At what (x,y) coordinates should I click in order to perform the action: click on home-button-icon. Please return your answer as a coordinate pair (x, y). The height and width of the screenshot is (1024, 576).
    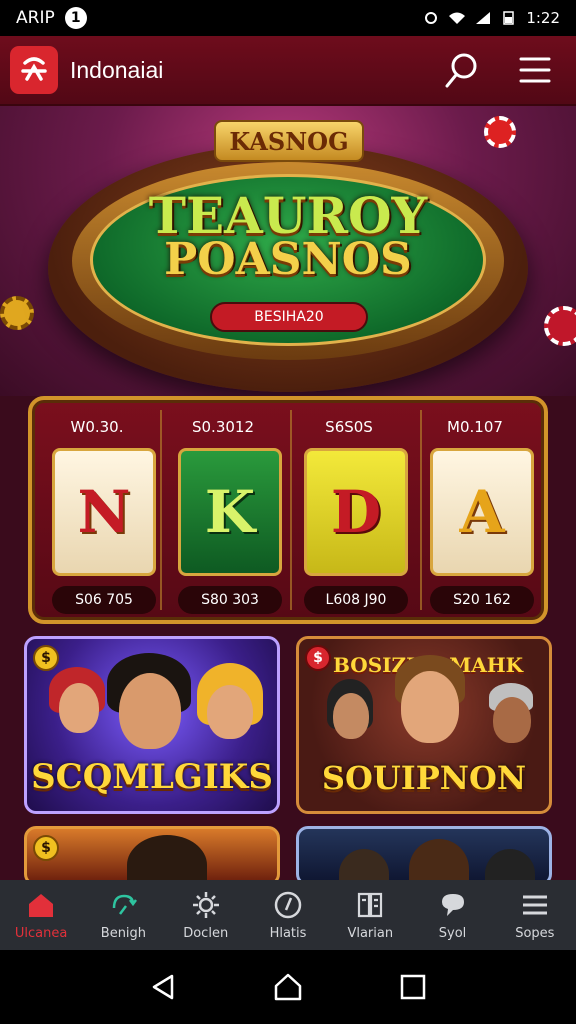
    Looking at the image, I should click on (288, 987).